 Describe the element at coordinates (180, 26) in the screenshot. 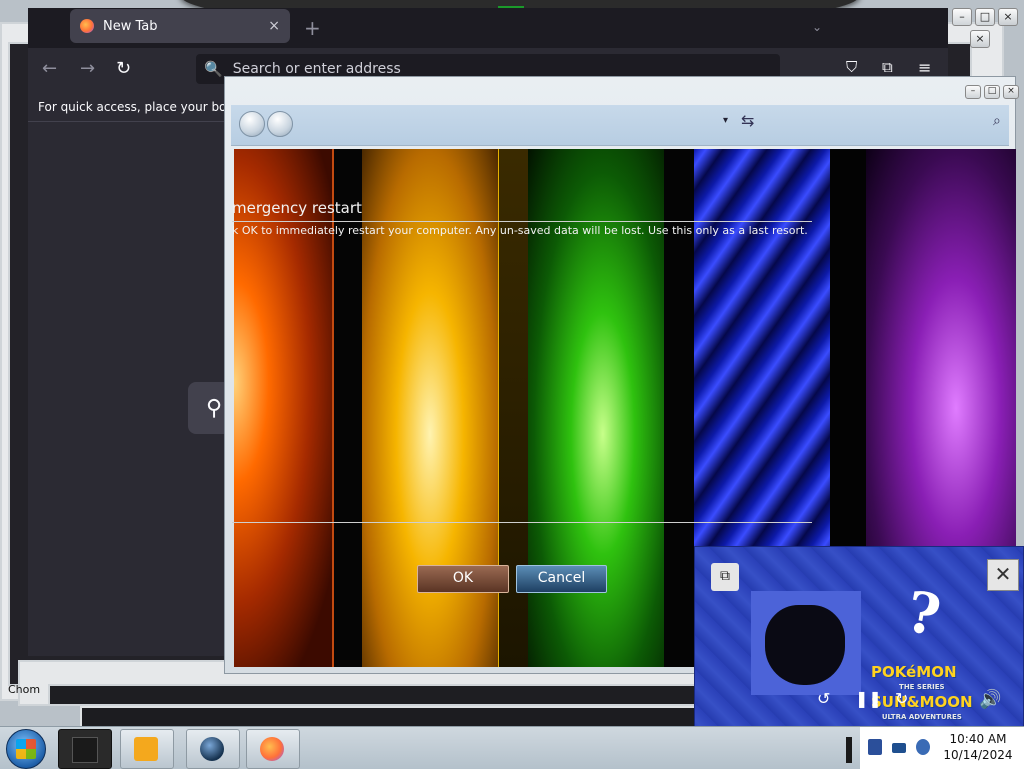

I see `tab-new-tab: New Tab ×` at that location.